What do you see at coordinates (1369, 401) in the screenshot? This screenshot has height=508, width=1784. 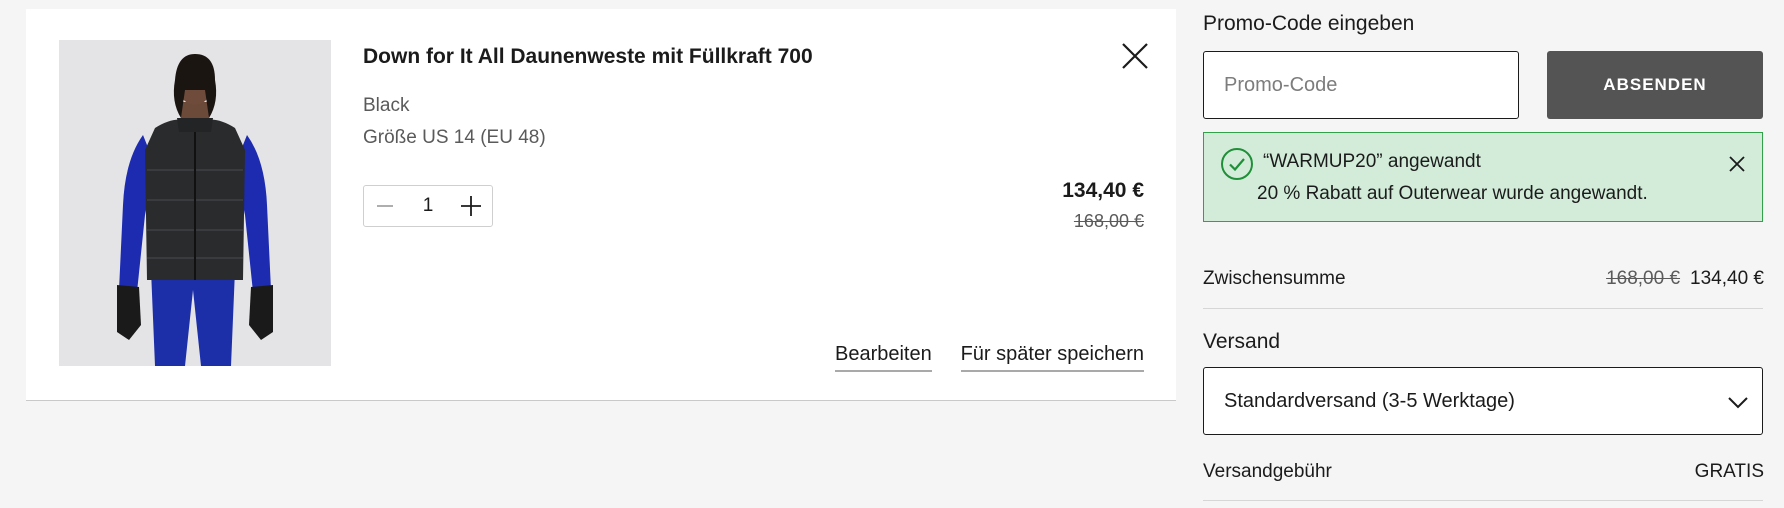 I see `shipping-method-value: Standardversand (3-5 Werktage)` at bounding box center [1369, 401].